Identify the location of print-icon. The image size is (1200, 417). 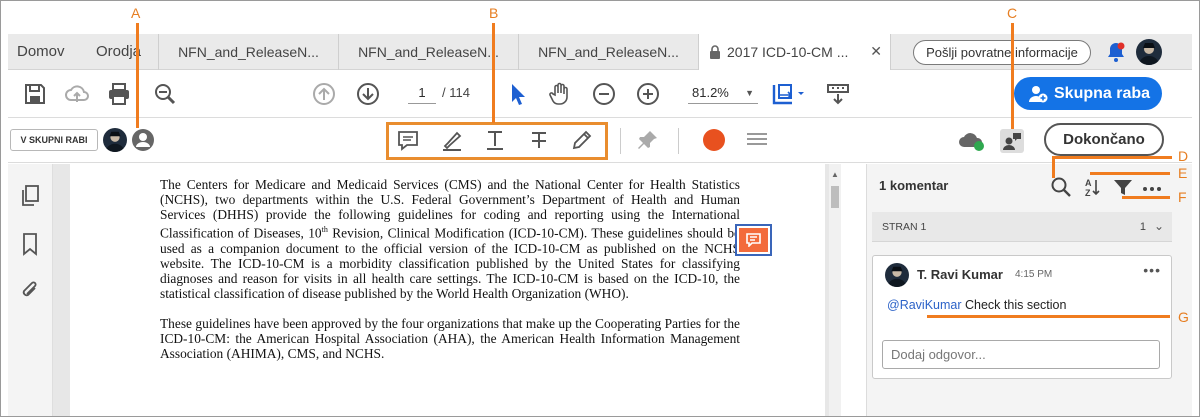
(119, 94).